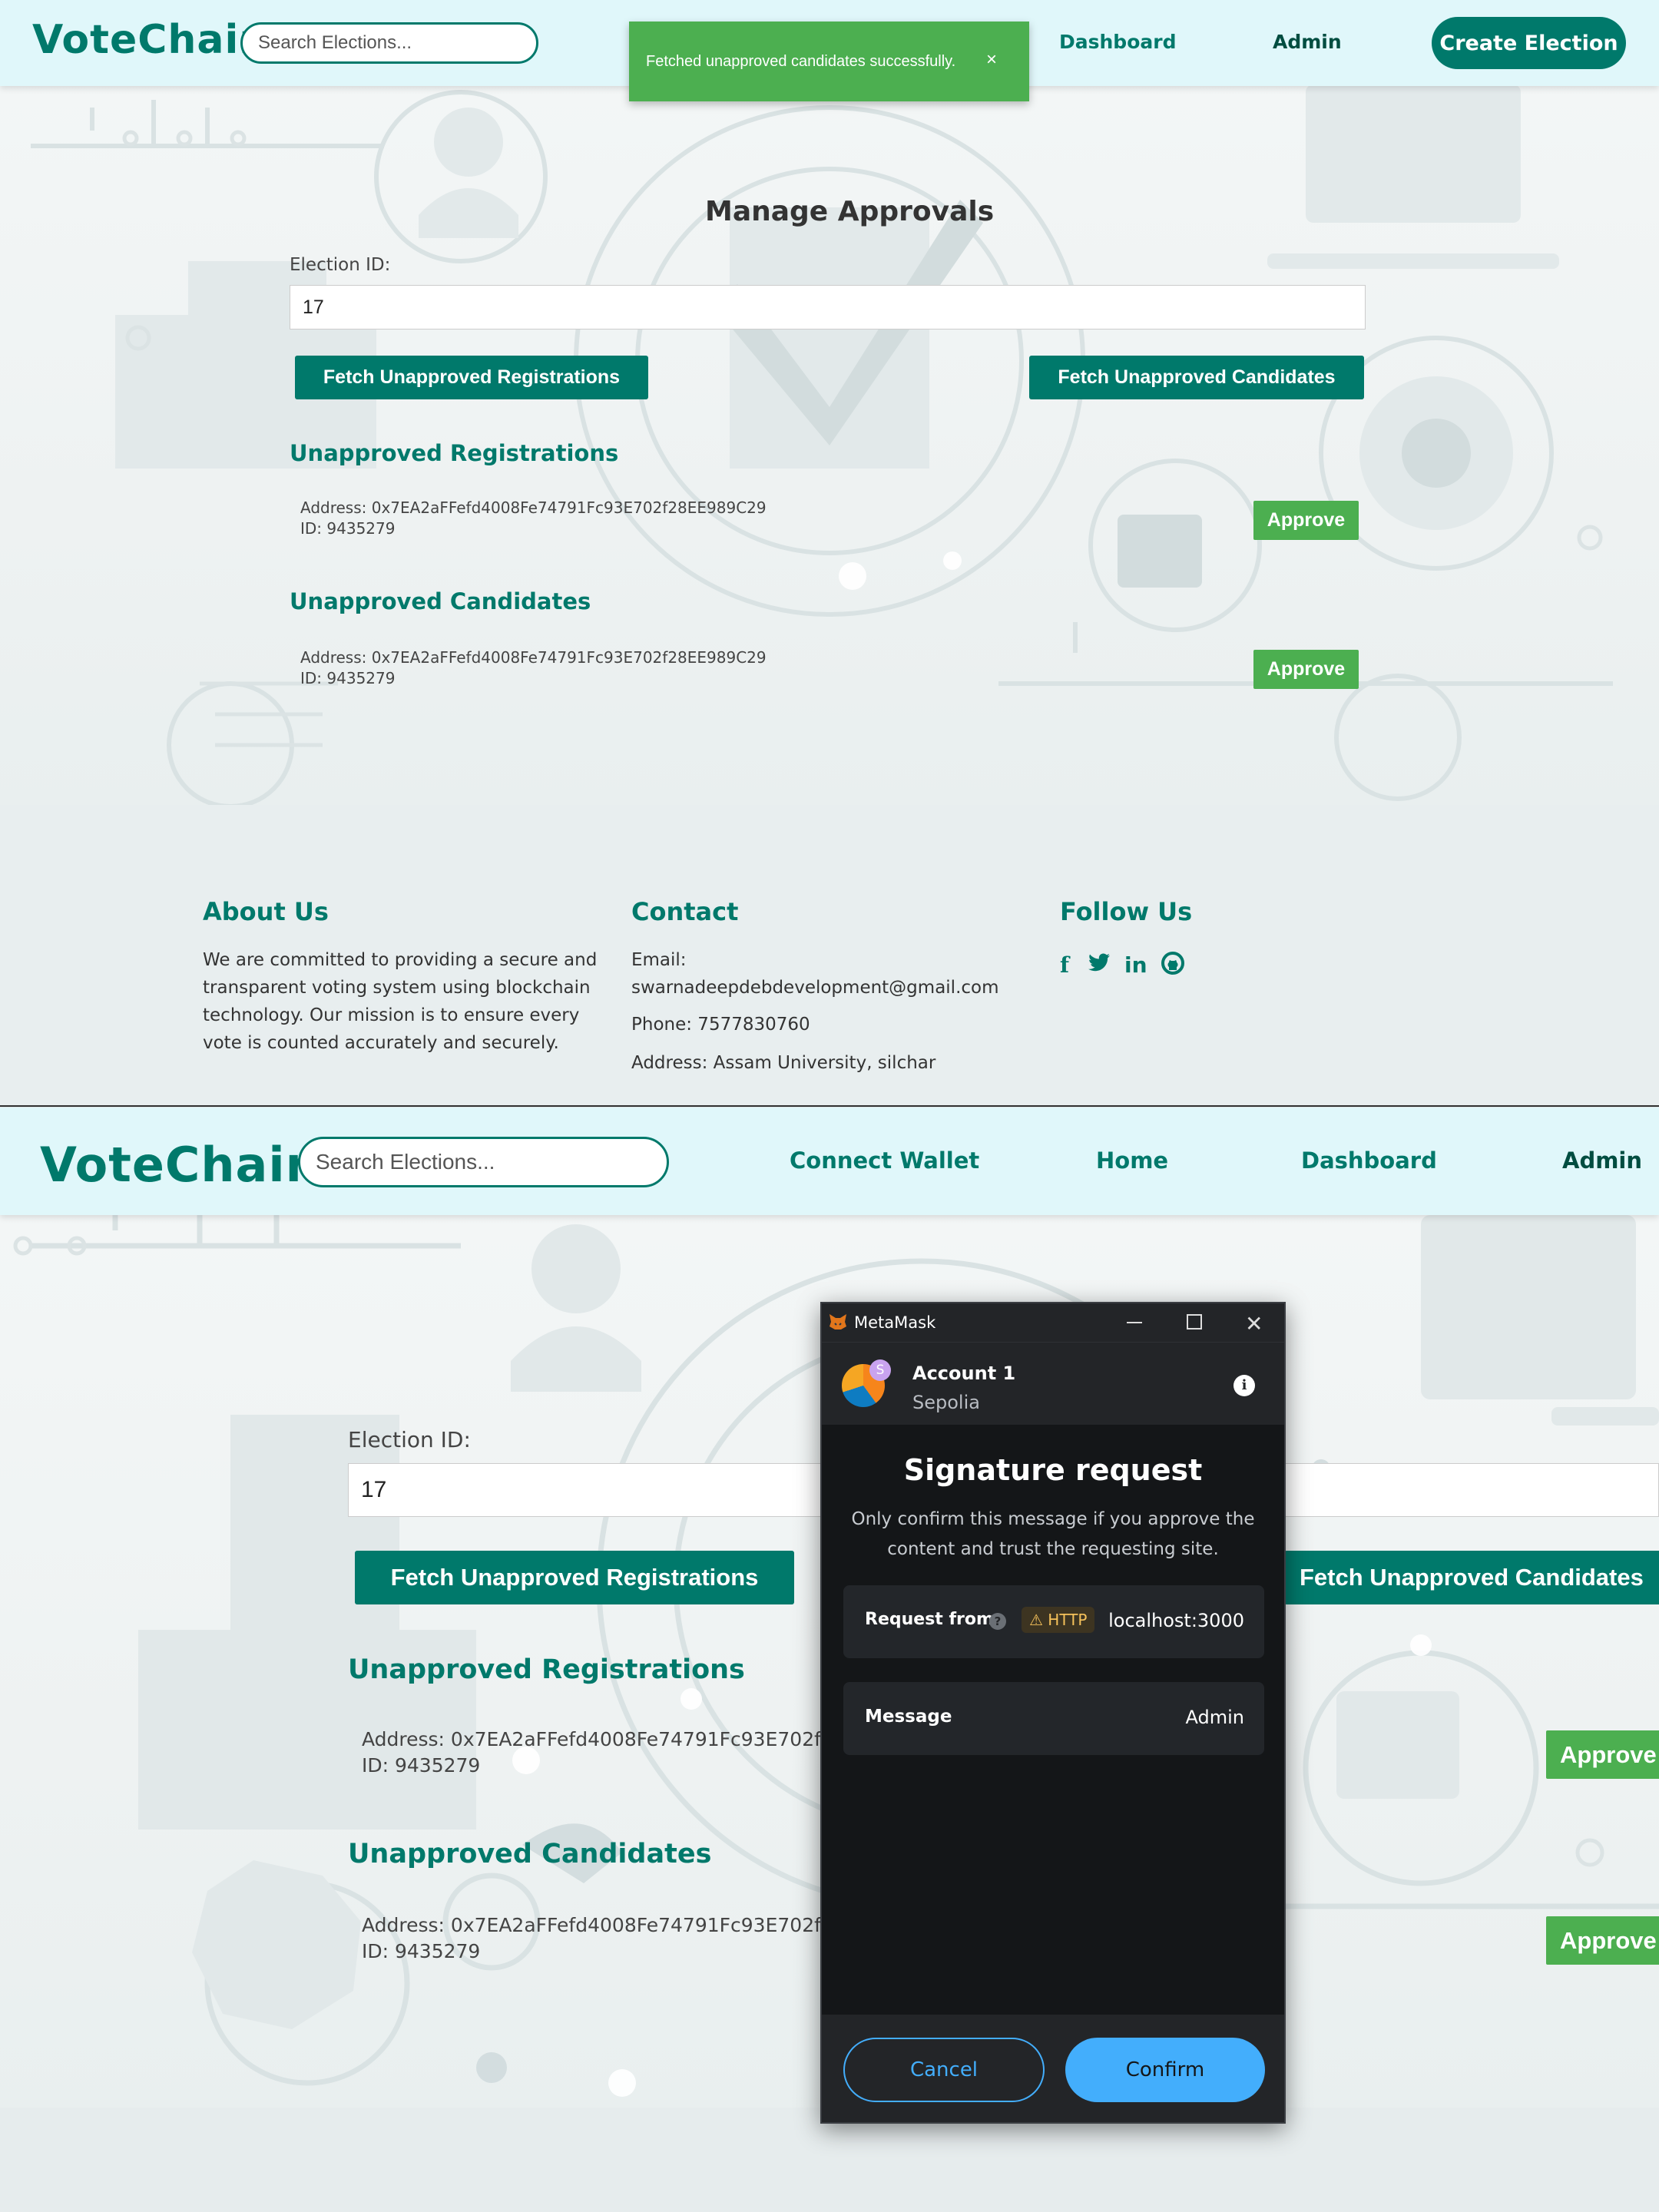 This screenshot has width=1659, height=2212. Describe the element at coordinates (930, 1619) in the screenshot. I see `request-from-label: Request from` at that location.